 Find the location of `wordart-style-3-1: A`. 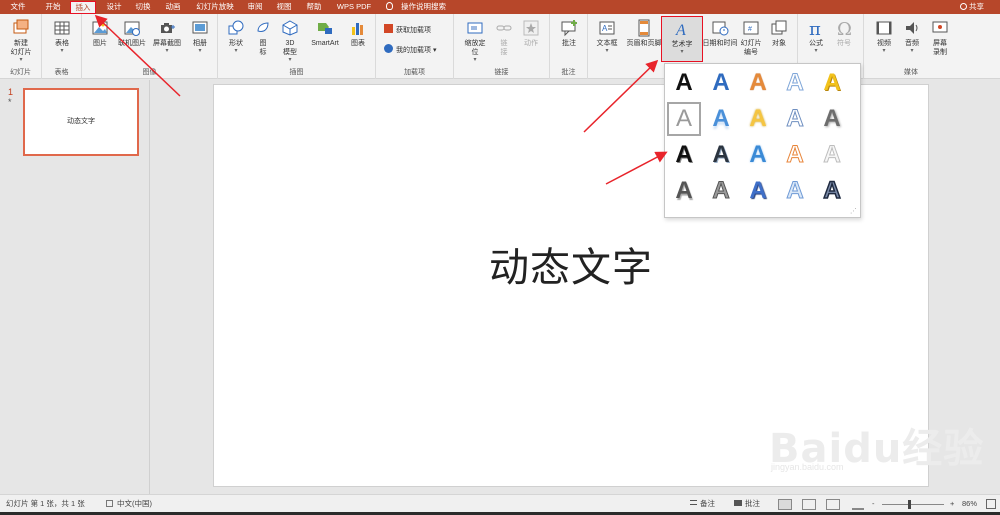

wordart-style-3-1: A is located at coordinates (684, 155).